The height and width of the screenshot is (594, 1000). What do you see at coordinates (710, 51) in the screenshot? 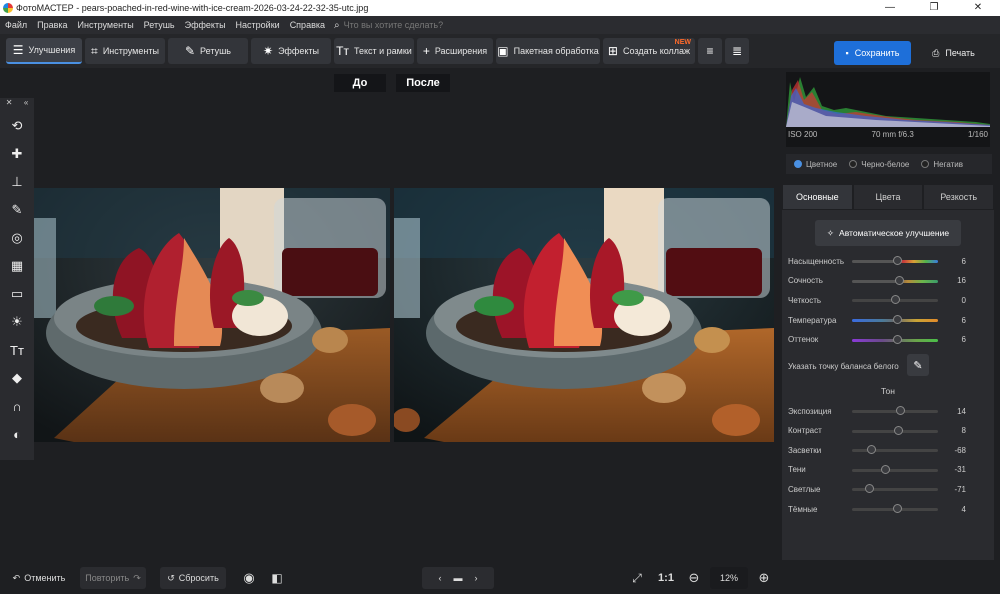
I see `add-preset-button: ≡` at bounding box center [710, 51].